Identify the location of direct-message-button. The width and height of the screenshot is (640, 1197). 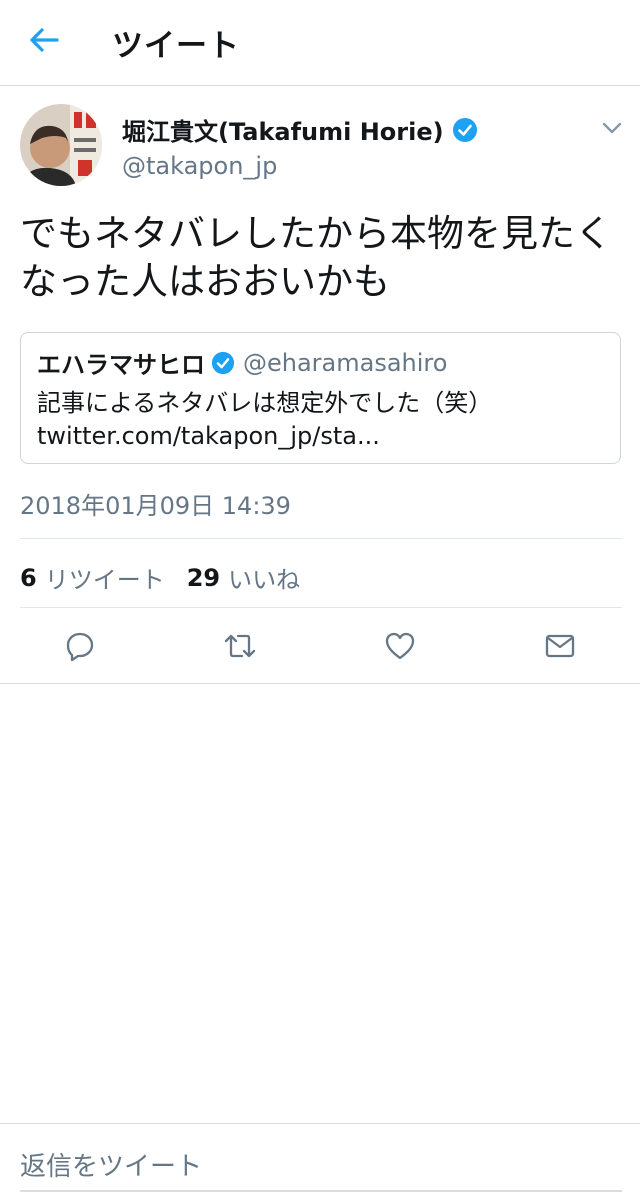
(560, 648).